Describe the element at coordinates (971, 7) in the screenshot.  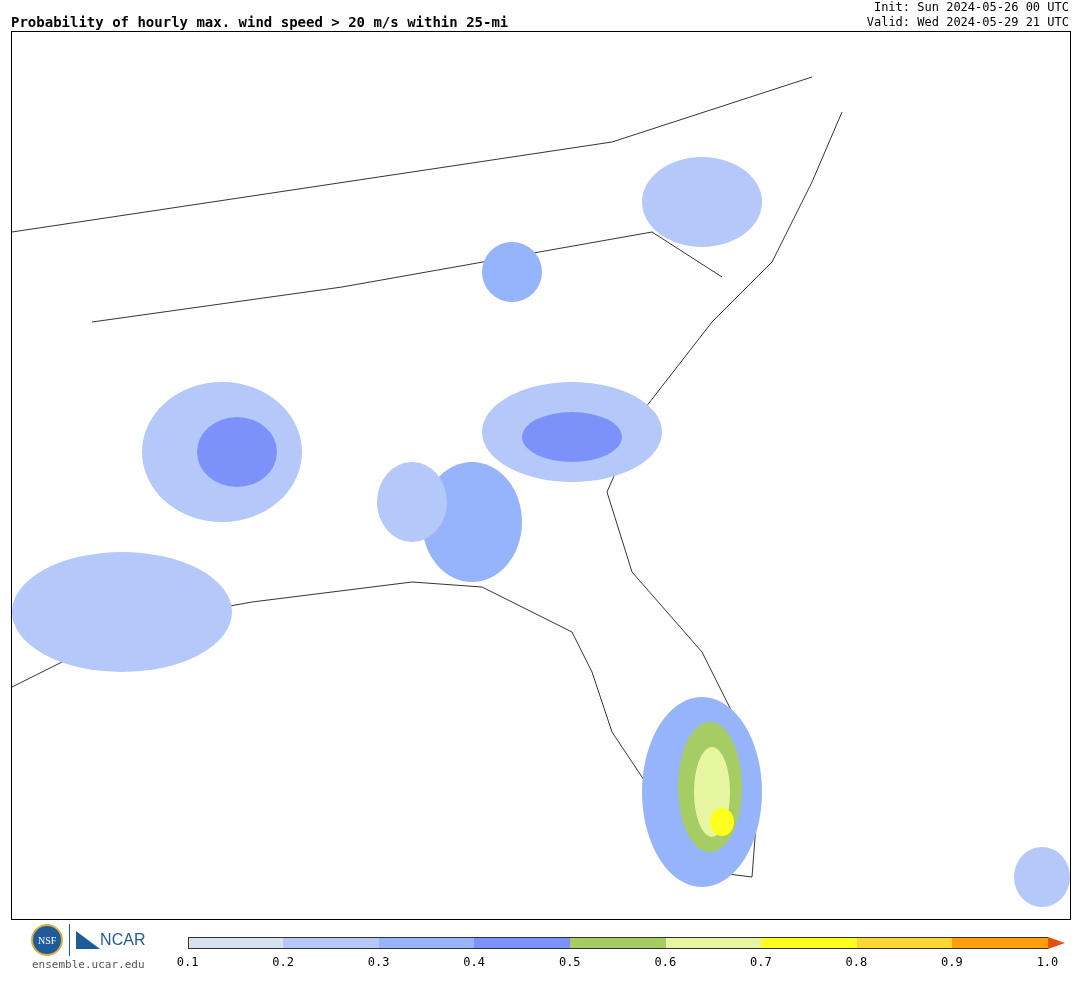
I see `init-time: Init: Sun 2024-05-26 00 UTC` at that location.